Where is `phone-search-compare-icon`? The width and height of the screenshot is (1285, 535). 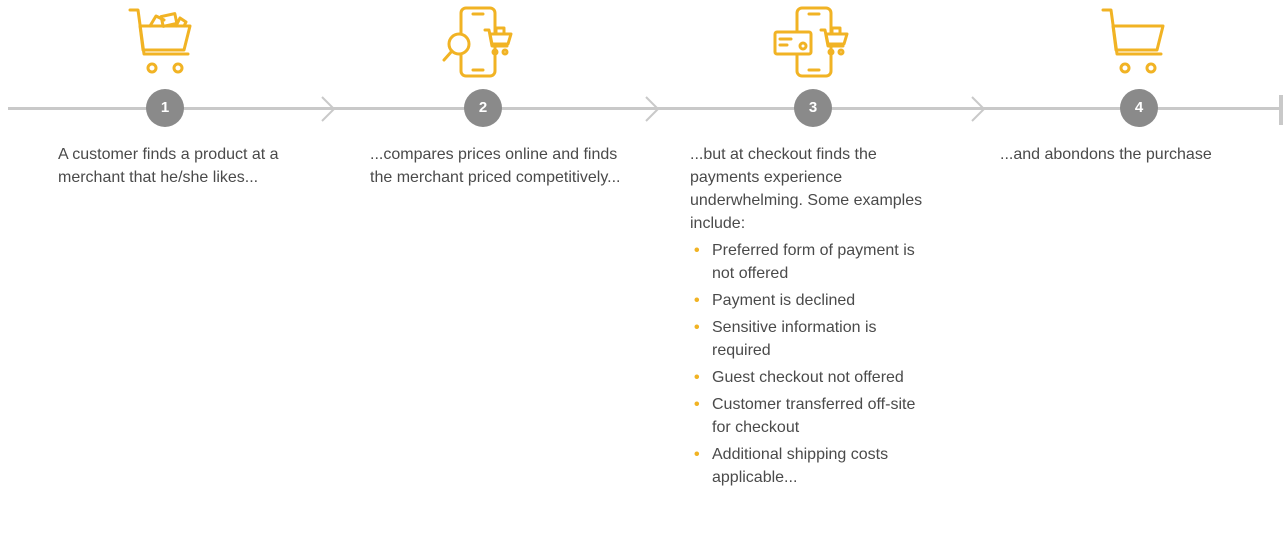 phone-search-compare-icon is located at coordinates (477, 42).